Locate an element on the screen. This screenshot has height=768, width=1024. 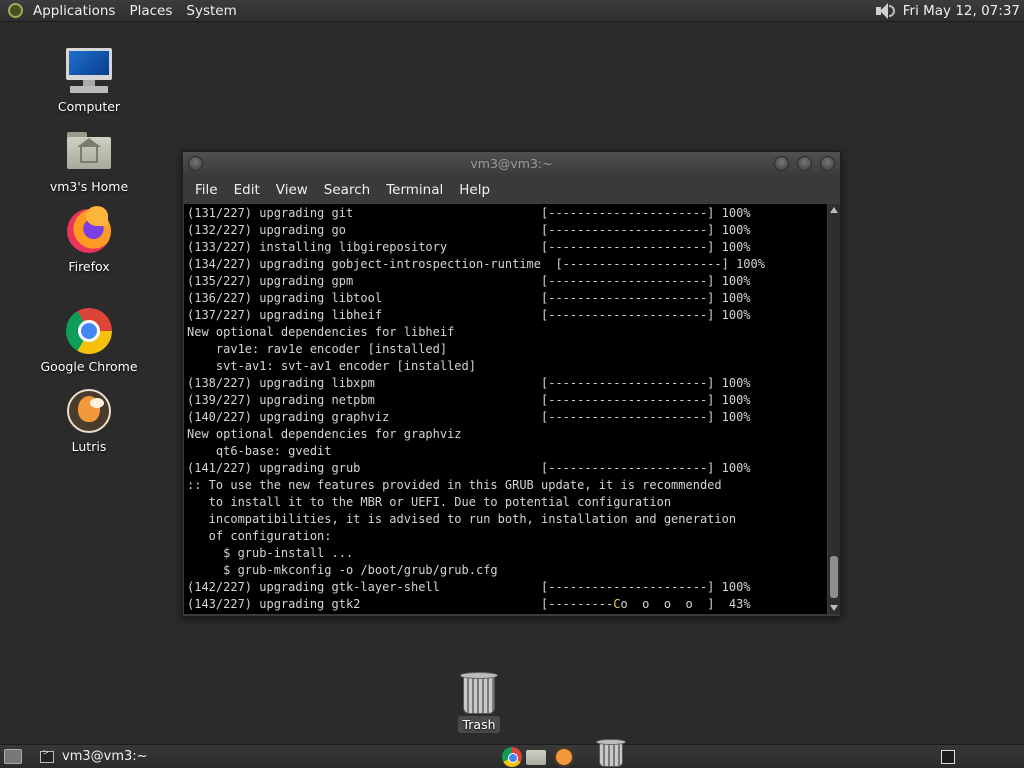
desktop-icon-lutris: Lutris is located at coordinates (89, 420).